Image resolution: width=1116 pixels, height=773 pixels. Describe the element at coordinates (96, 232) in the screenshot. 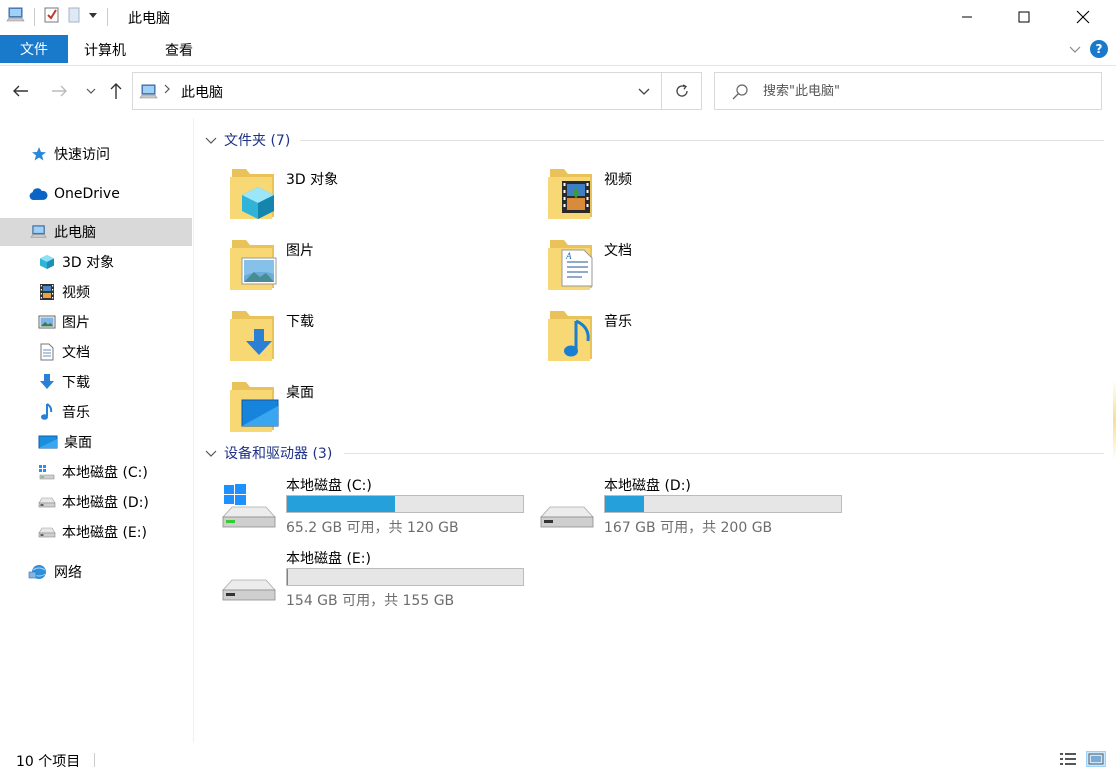

I see `sidebar-item-this-pc: 此电脑` at that location.